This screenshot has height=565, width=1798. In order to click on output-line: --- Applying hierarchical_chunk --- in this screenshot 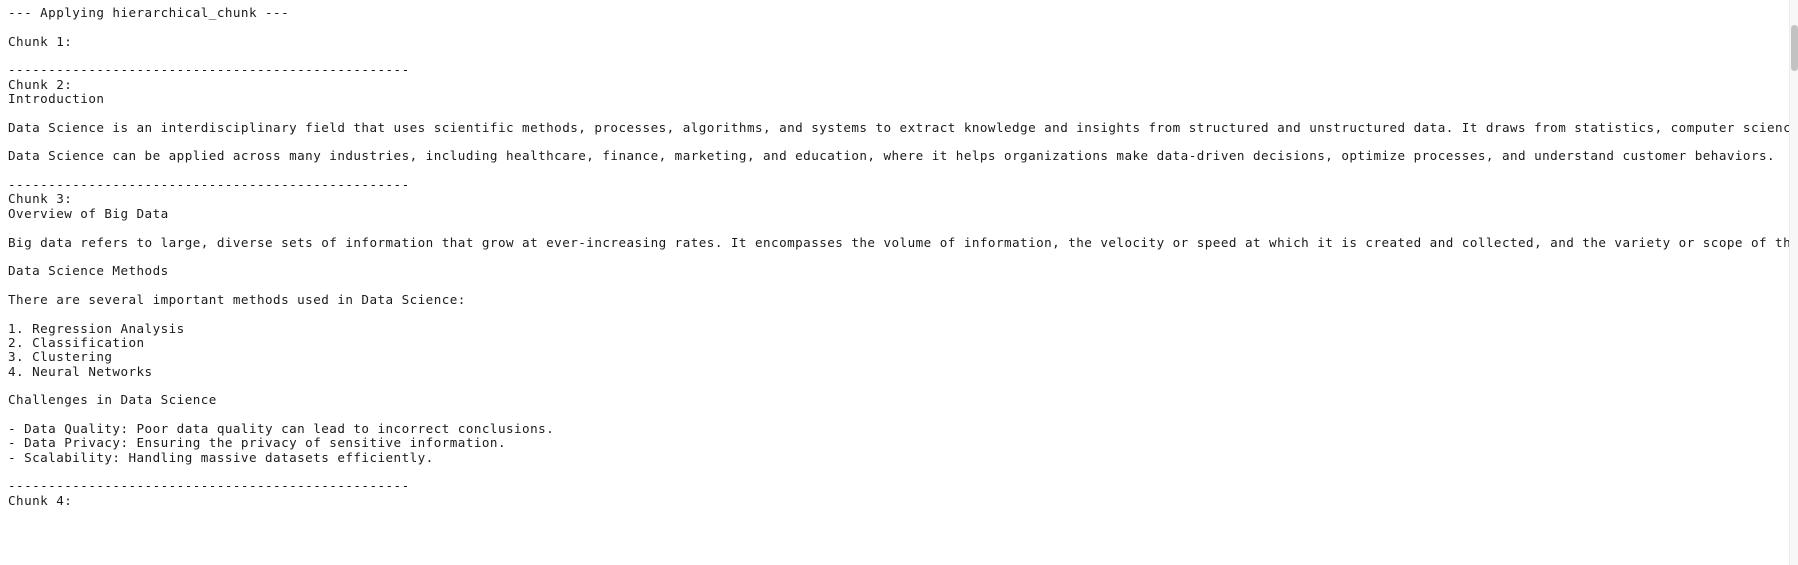, I will do `click(149, 13)`.